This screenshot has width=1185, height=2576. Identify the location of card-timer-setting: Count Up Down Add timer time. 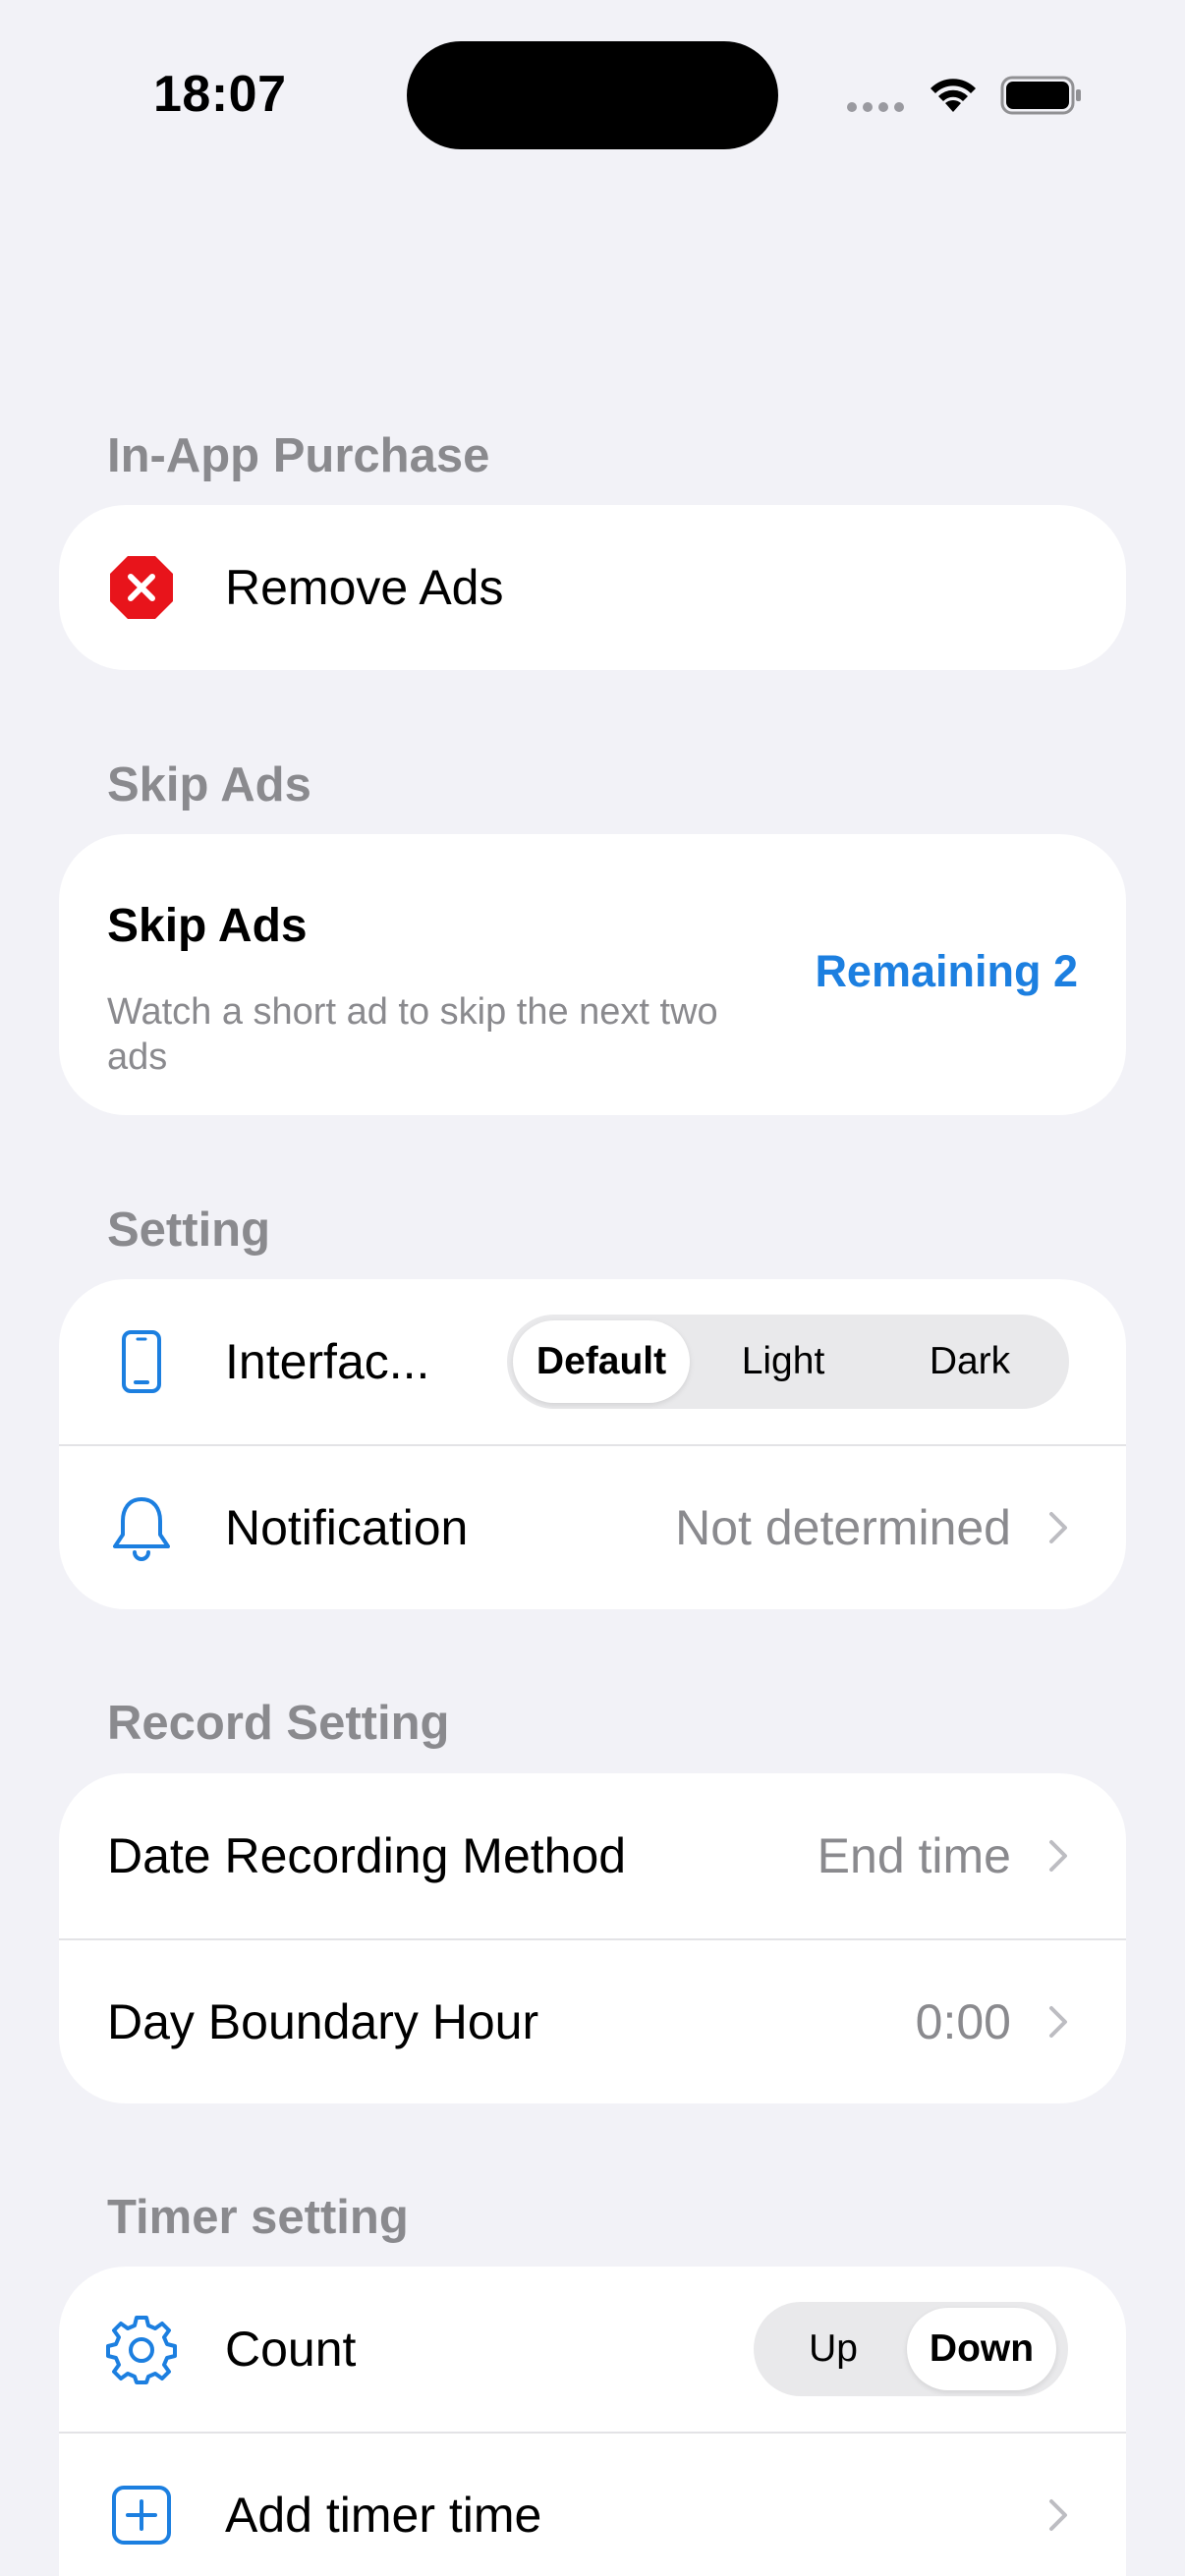
(592, 2421).